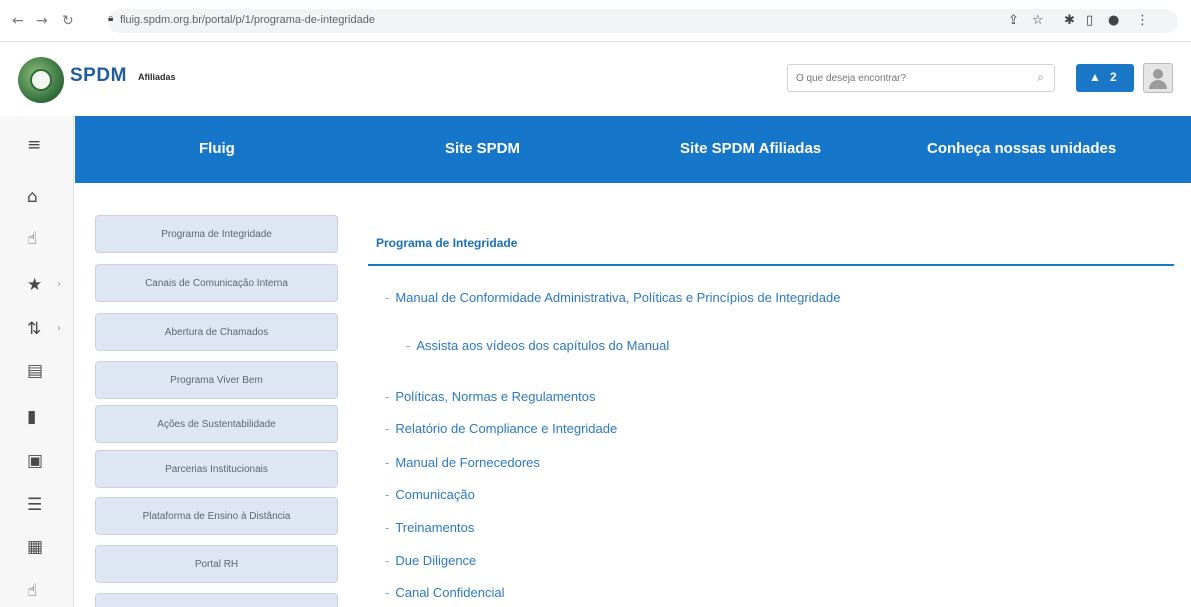 The image size is (1191, 607). What do you see at coordinates (495, 396) in the screenshot?
I see `link-label: Políticas, Normas e Regulamentos` at bounding box center [495, 396].